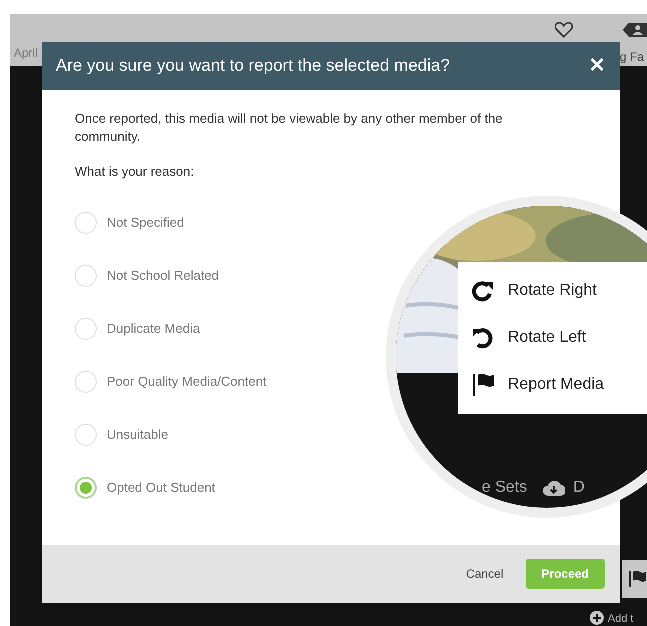 The image size is (647, 626). Describe the element at coordinates (289, 128) in the screenshot. I see `dialog-message: Once reported, this media will not be viewable by any other member of the community.` at that location.